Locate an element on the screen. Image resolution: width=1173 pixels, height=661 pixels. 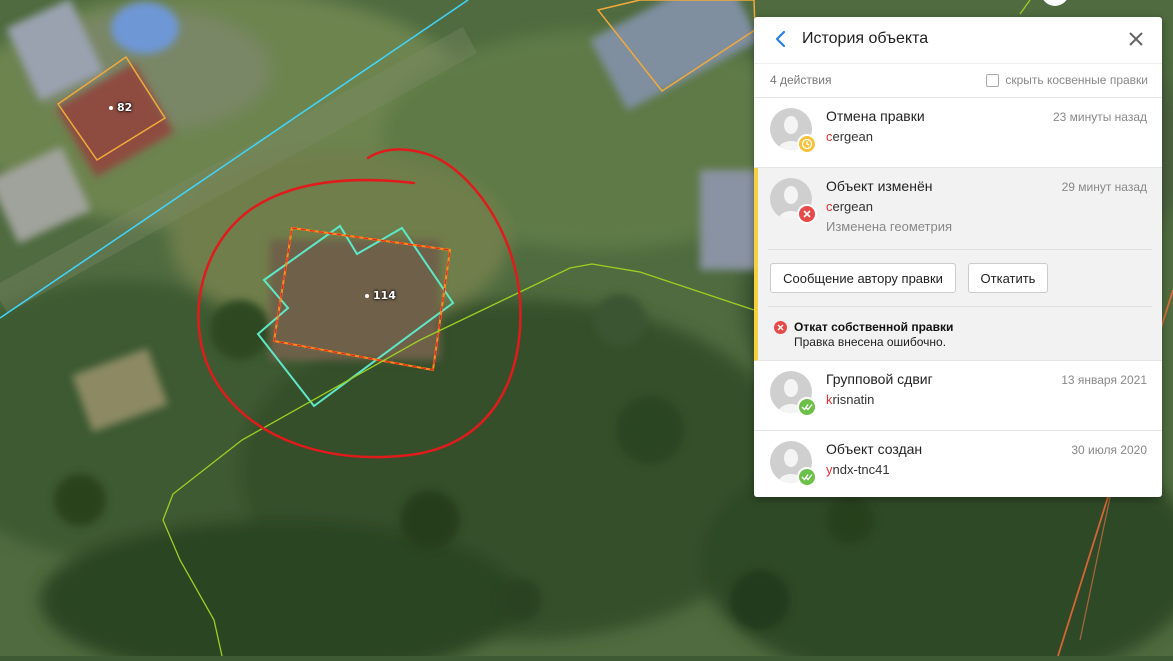
history-entry: Групповой сдвиг krisnatin 13 января 2021 is located at coordinates (958, 396).